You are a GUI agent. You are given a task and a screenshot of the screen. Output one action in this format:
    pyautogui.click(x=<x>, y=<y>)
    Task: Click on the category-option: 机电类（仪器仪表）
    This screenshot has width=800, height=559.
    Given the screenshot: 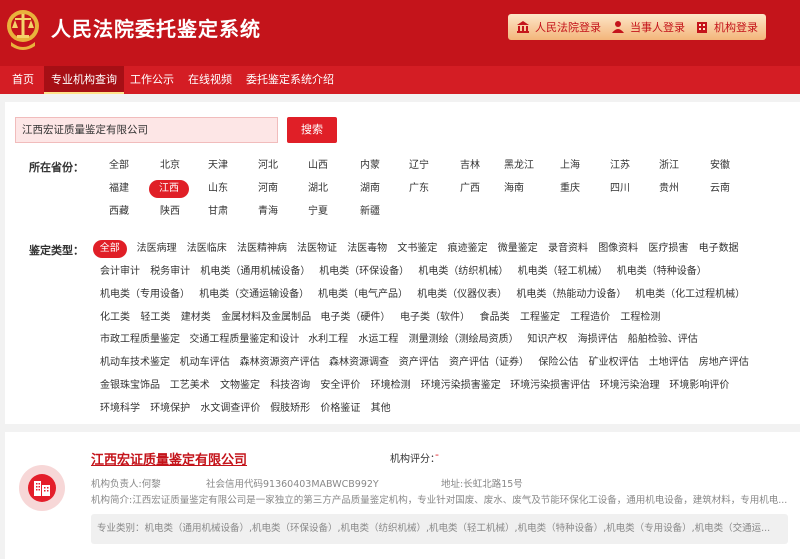 What is the action you would take?
    pyautogui.click(x=462, y=295)
    